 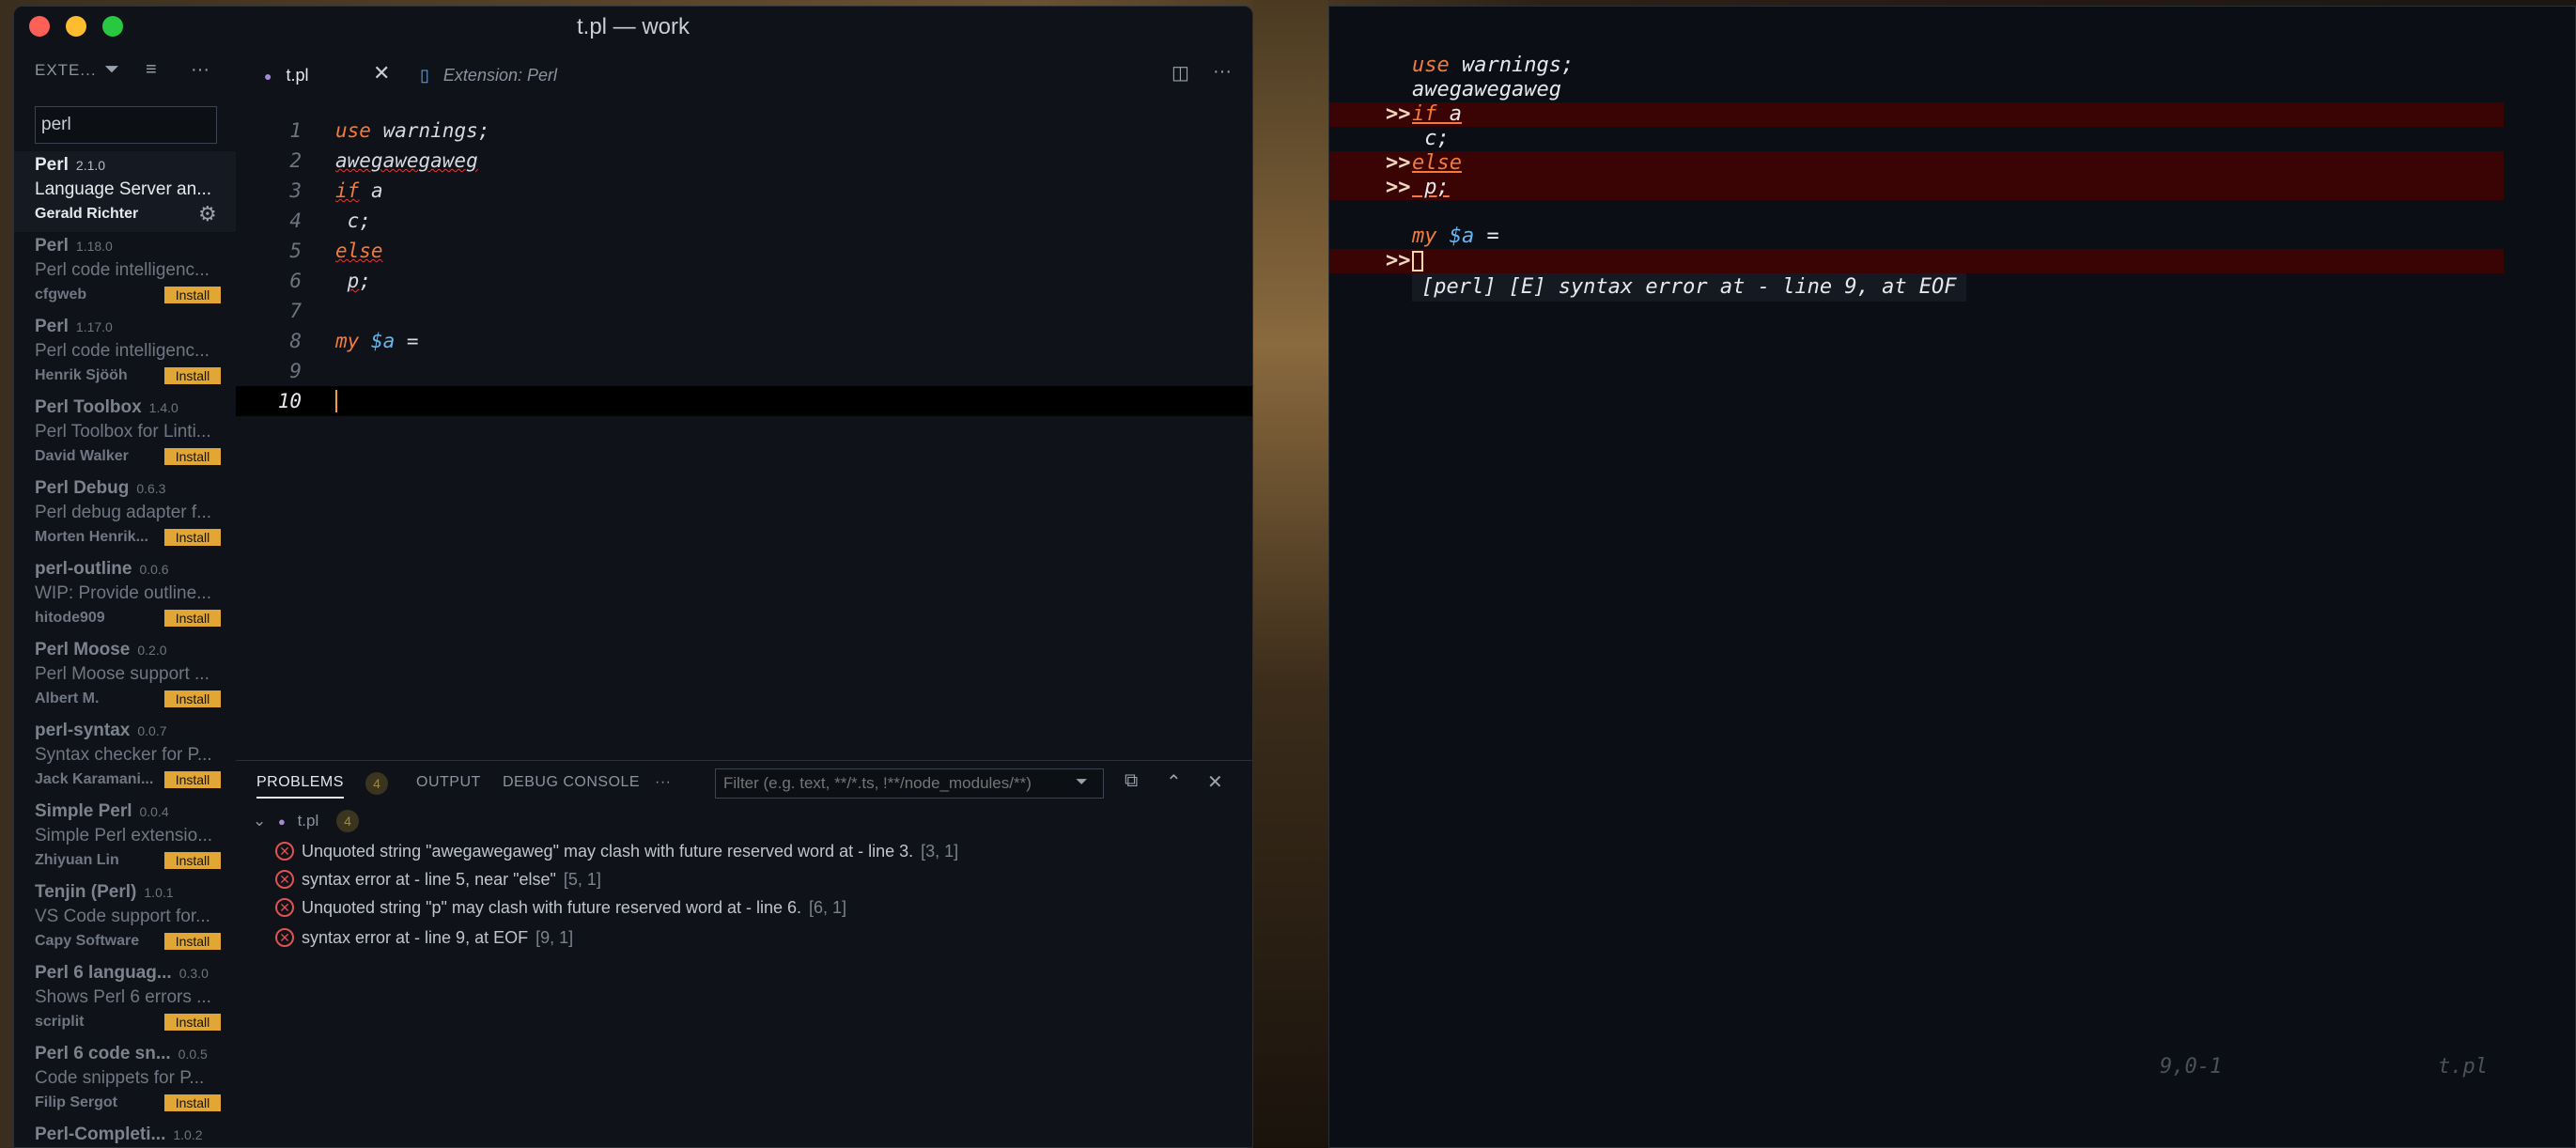 What do you see at coordinates (94, 326) in the screenshot?
I see `extension-version: 1.17.0` at bounding box center [94, 326].